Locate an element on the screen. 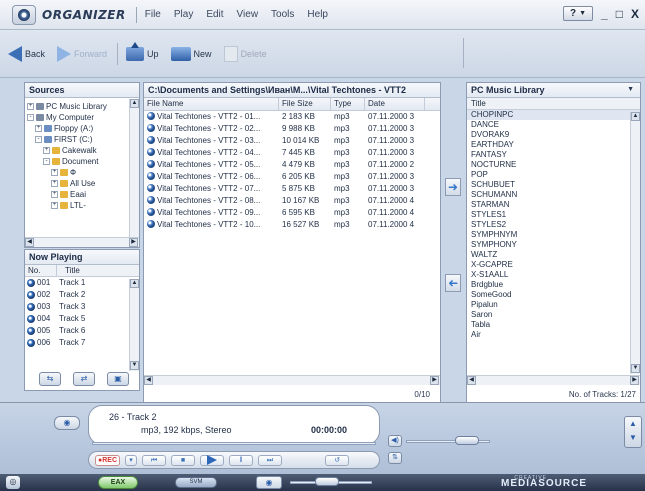 The width and height of the screenshot is (645, 491). stop-button: ■ is located at coordinates (183, 460).